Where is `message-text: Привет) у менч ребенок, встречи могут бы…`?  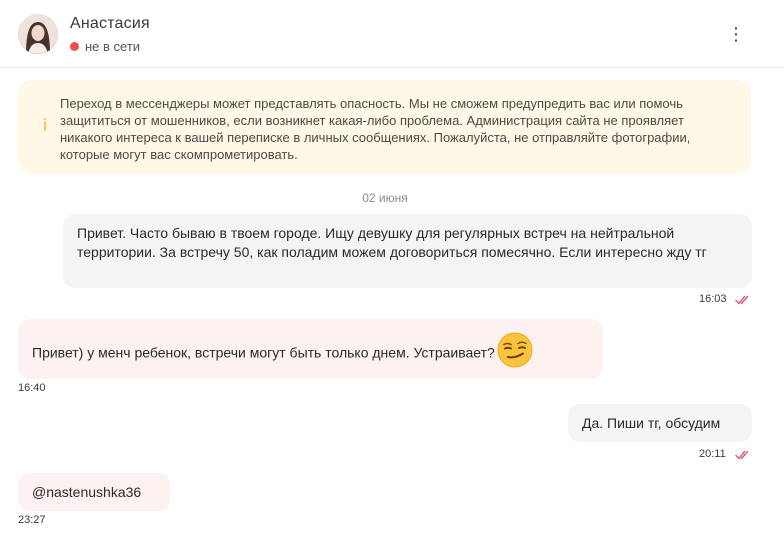 message-text: Привет) у менч ребенок, встречи могут бы… is located at coordinates (263, 352).